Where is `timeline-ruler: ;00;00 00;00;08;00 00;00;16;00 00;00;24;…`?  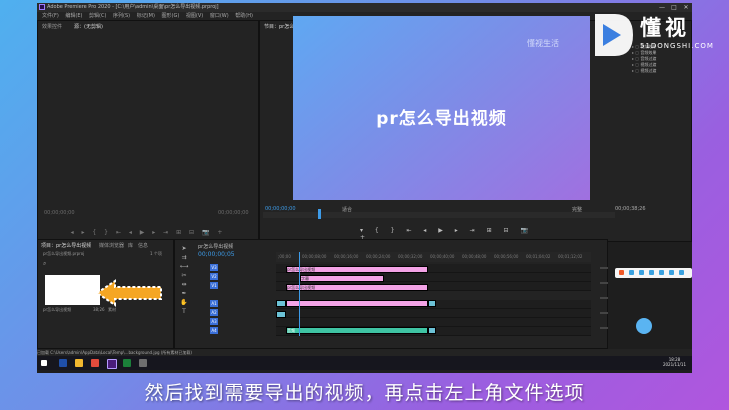
timeline-ruler: ;00;00 00;00;08;00 00;00;16;00 00;00;24;… is located at coordinates (433, 257).